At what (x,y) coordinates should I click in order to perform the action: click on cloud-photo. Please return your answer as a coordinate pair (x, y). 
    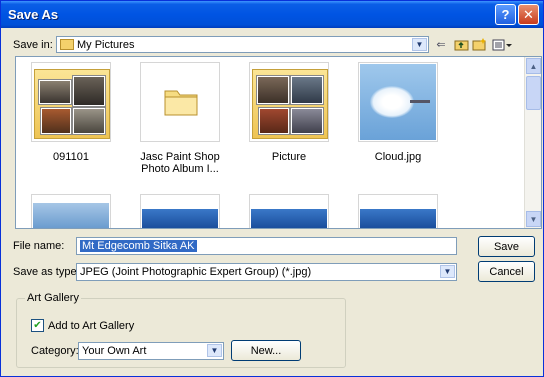
    Looking at the image, I should click on (398, 102).